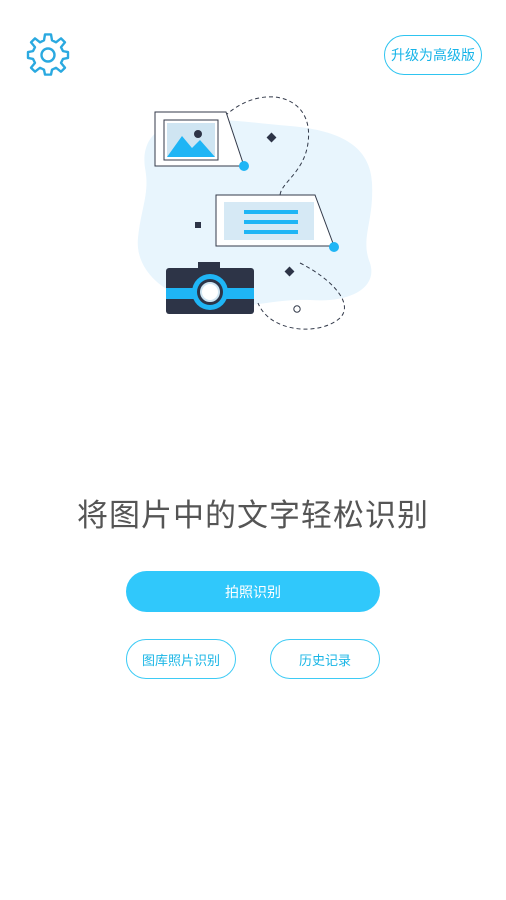 Image resolution: width=506 pixels, height=900 pixels. I want to click on hero-illustration, so click(255, 213).